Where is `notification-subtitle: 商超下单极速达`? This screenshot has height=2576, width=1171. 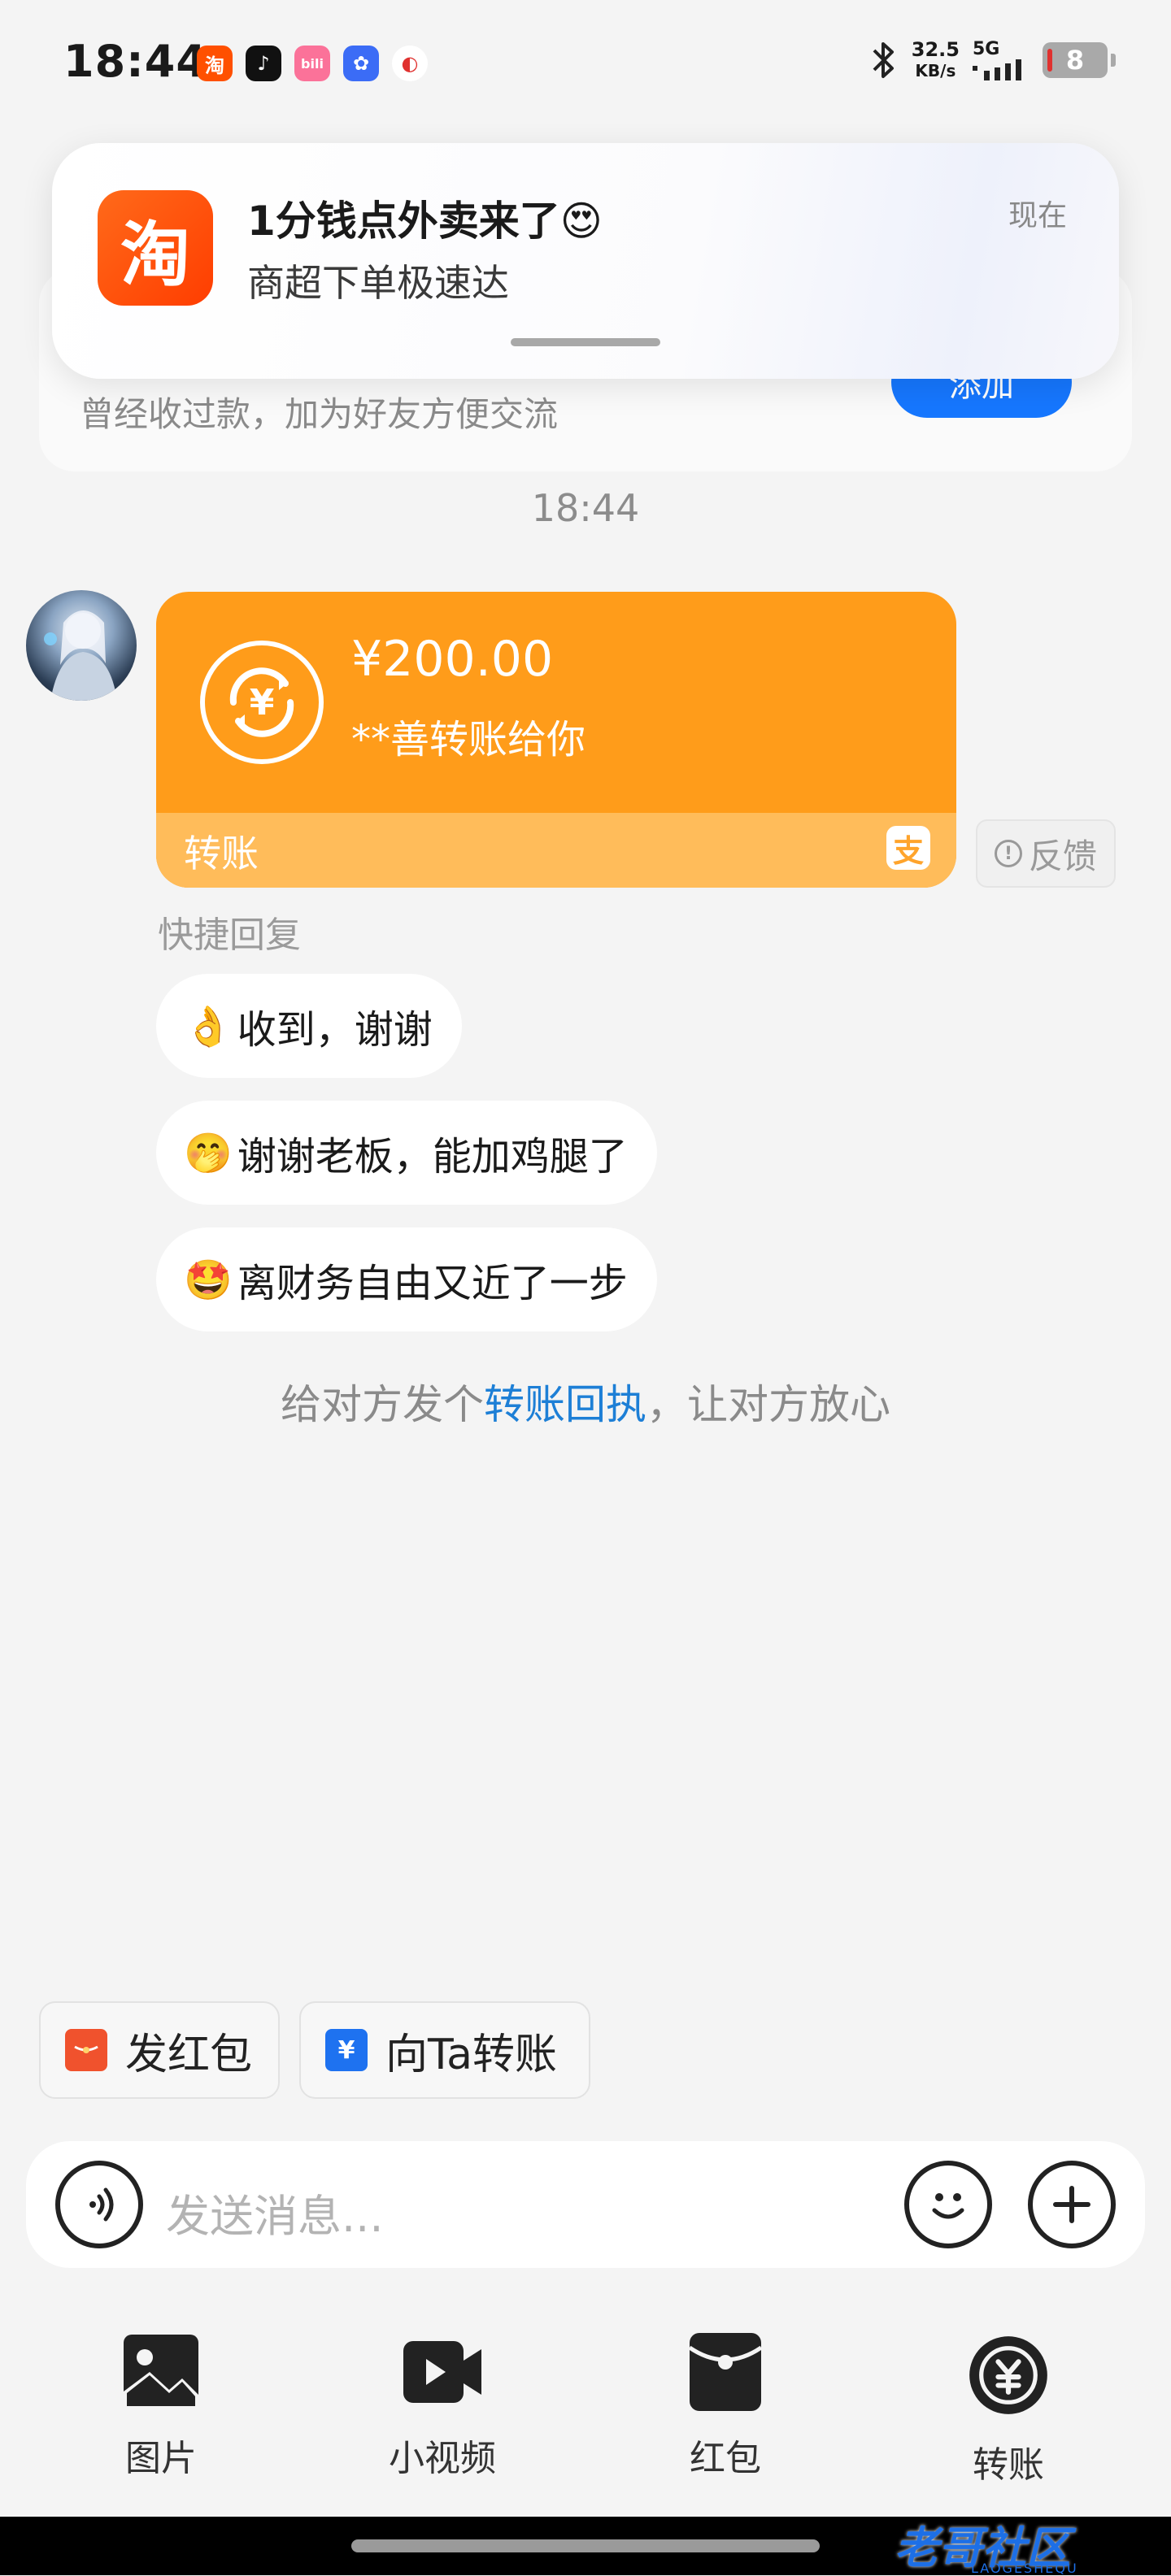 notification-subtitle: 商超下单极速达 is located at coordinates (378, 283).